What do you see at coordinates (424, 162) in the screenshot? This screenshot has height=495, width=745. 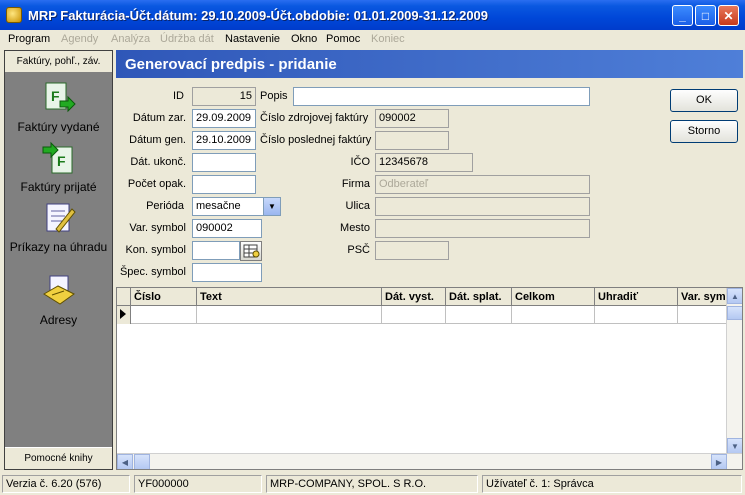 I see `ico-field: 12345678` at bounding box center [424, 162].